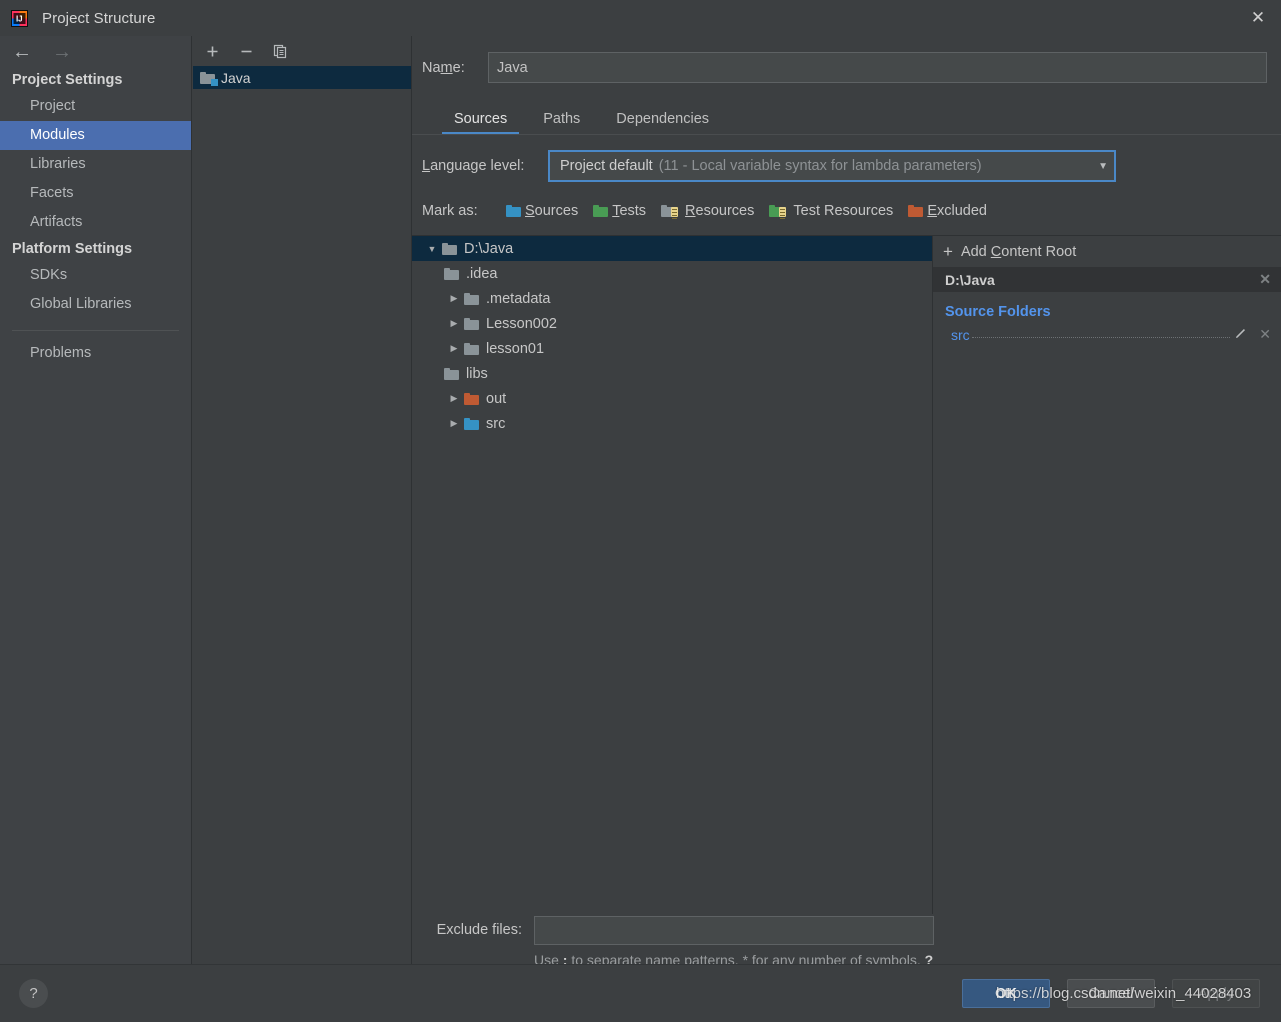 Image resolution: width=1281 pixels, height=1022 pixels. I want to click on source-folders-title: Source Folders, so click(998, 312).